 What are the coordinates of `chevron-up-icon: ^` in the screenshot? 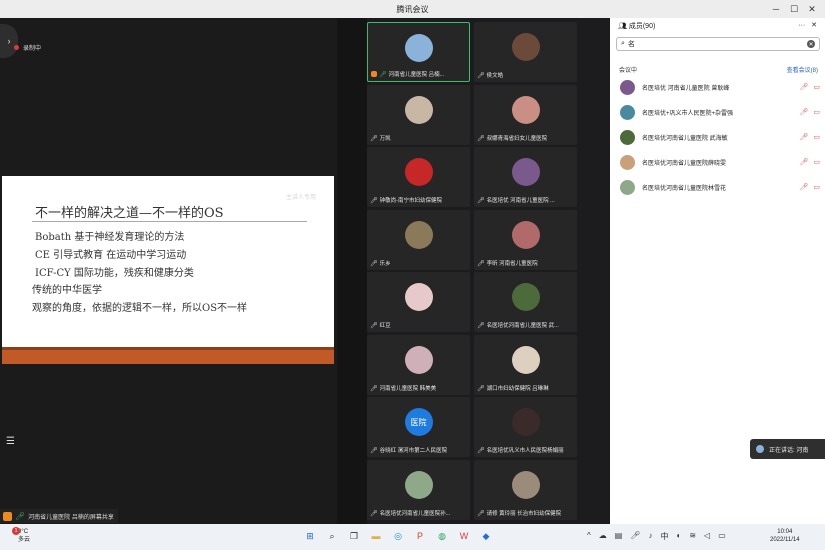 It's located at (589, 536).